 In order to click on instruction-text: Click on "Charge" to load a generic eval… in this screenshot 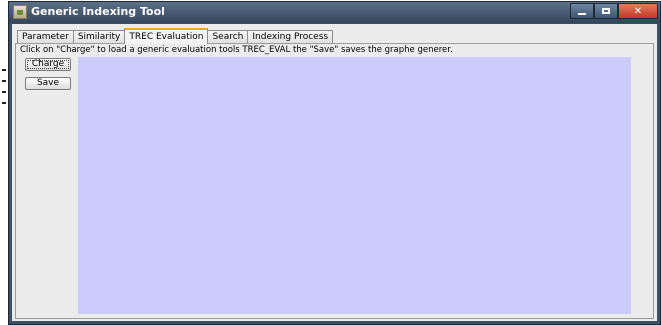, I will do `click(236, 50)`.